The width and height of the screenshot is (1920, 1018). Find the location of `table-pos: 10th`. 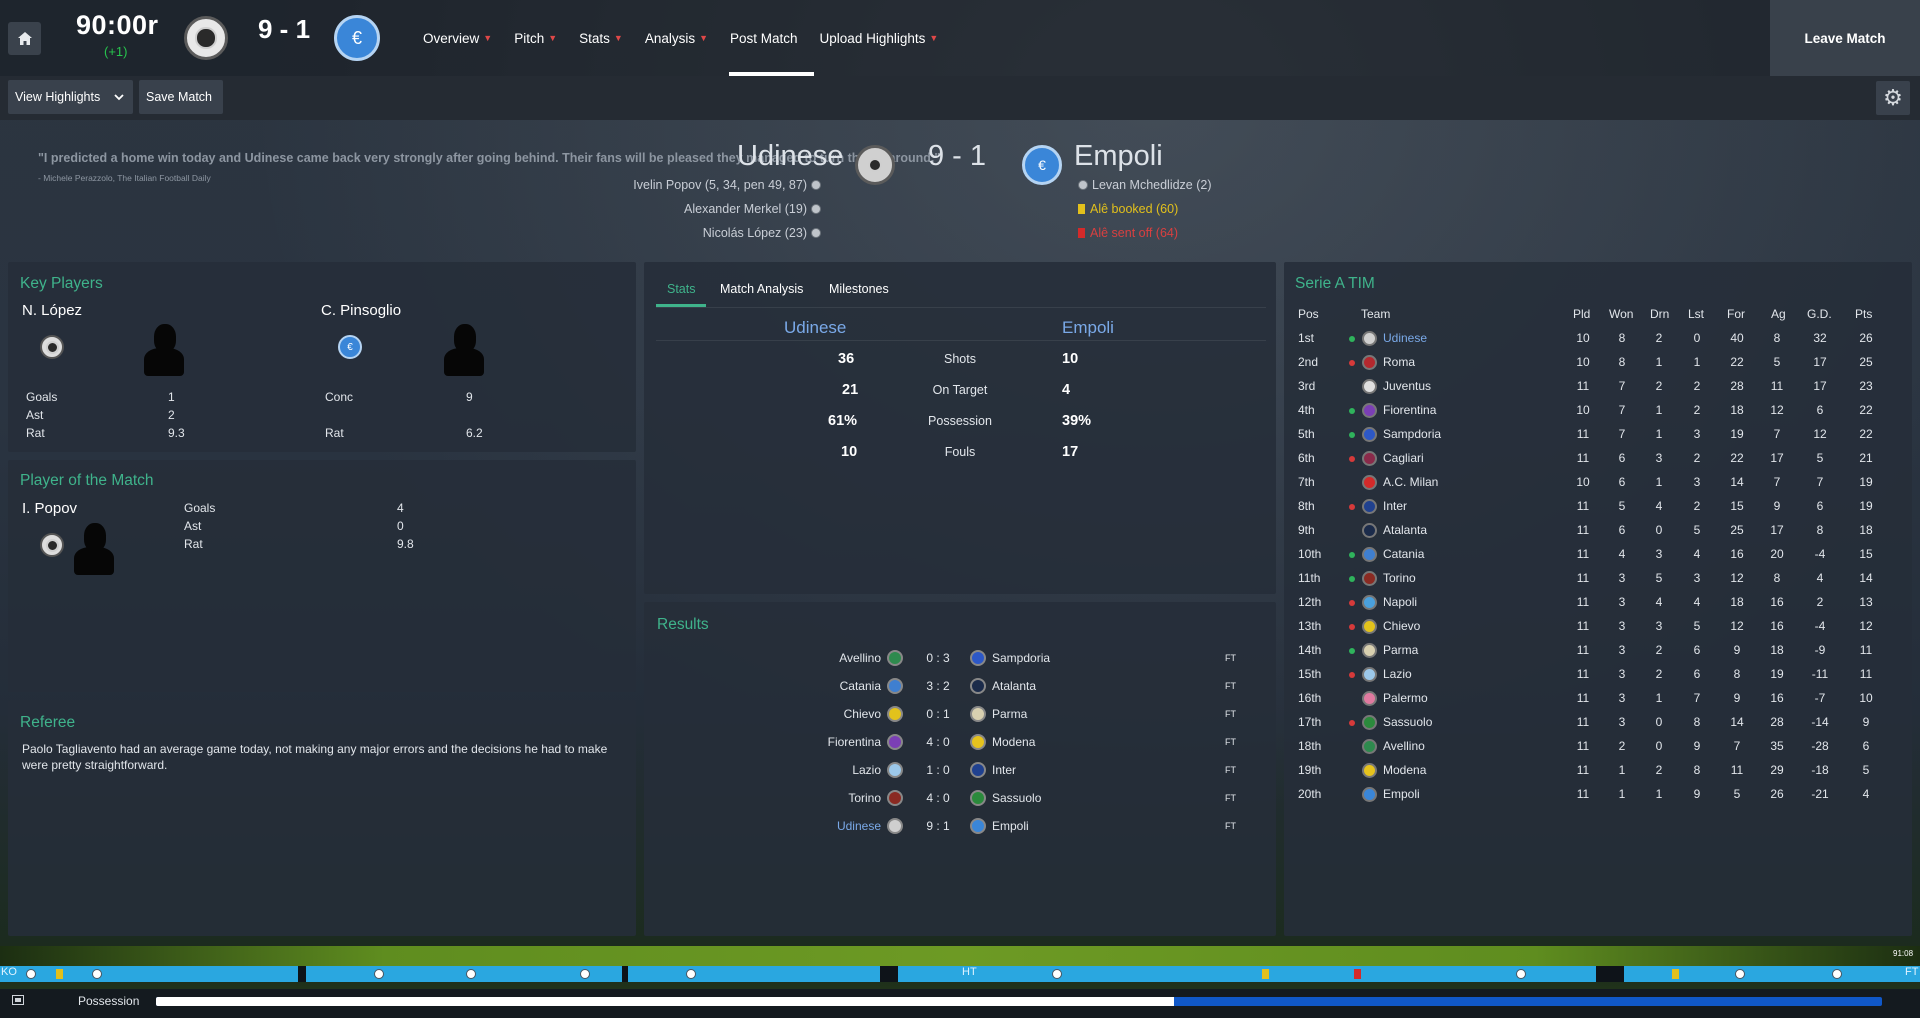

table-pos: 10th is located at coordinates (1310, 554).